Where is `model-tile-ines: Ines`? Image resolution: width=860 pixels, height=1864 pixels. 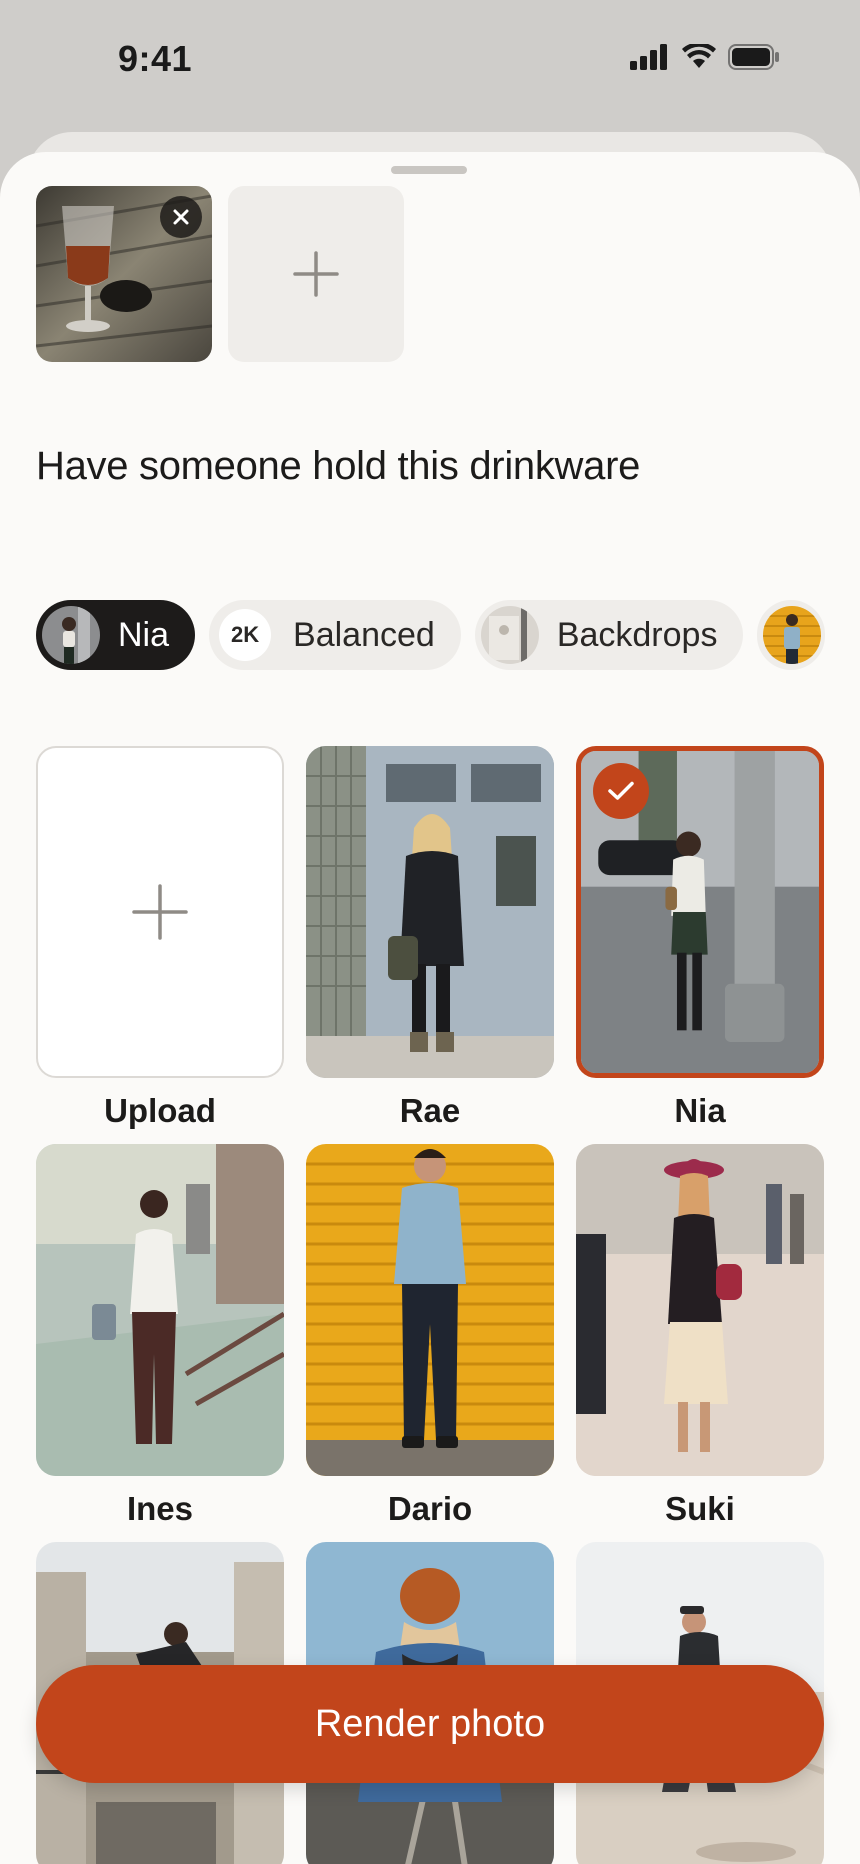 model-tile-ines: Ines is located at coordinates (160, 1343).